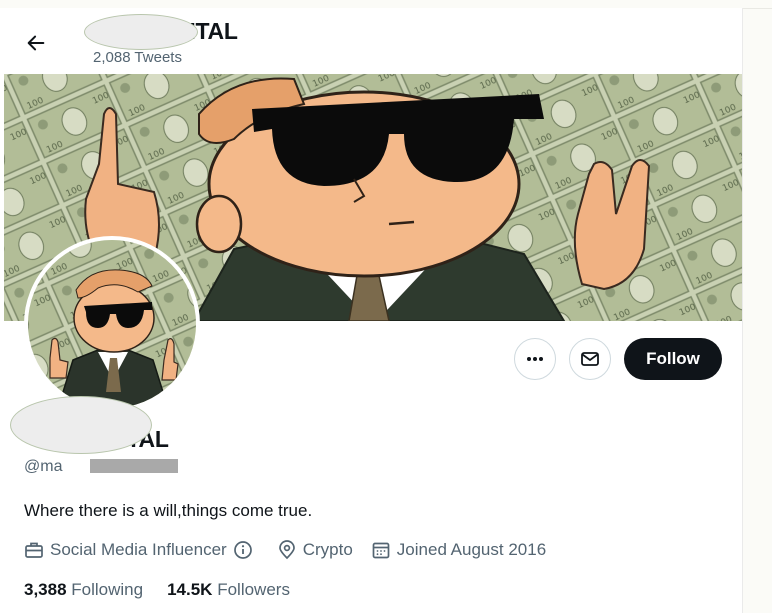 The height and width of the screenshot is (613, 772). I want to click on location-text: Crypto, so click(327, 549).